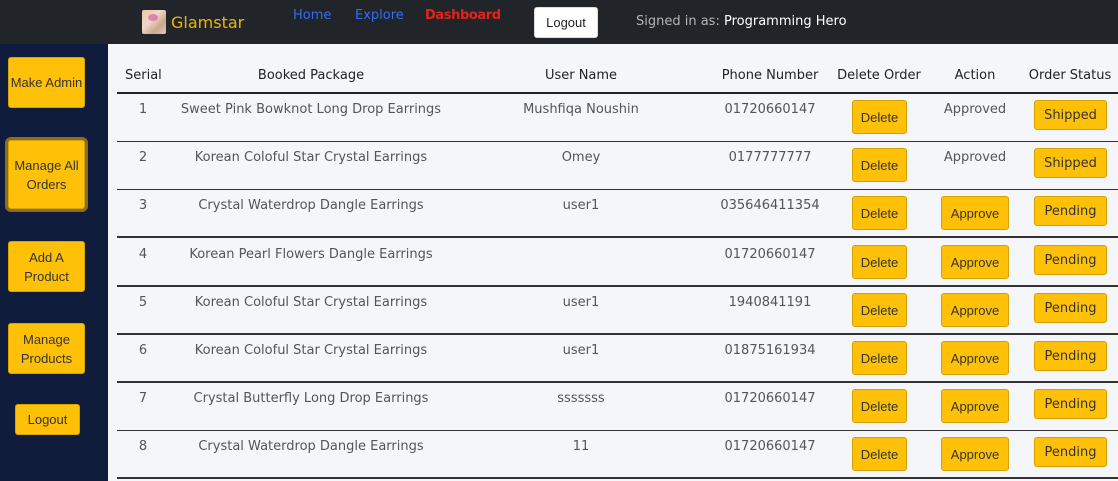  What do you see at coordinates (581, 75) in the screenshot?
I see `column-header-user-name: User Name` at bounding box center [581, 75].